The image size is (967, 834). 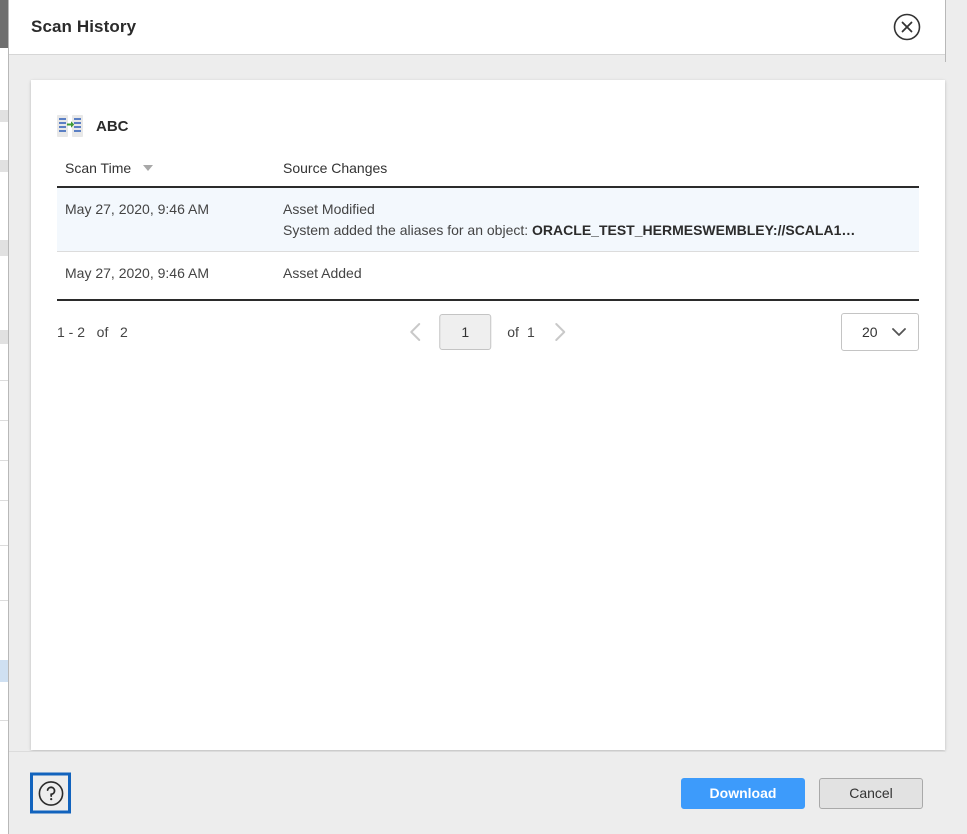 What do you see at coordinates (98, 168) in the screenshot?
I see `column-header-scan-time-label: Scan Time` at bounding box center [98, 168].